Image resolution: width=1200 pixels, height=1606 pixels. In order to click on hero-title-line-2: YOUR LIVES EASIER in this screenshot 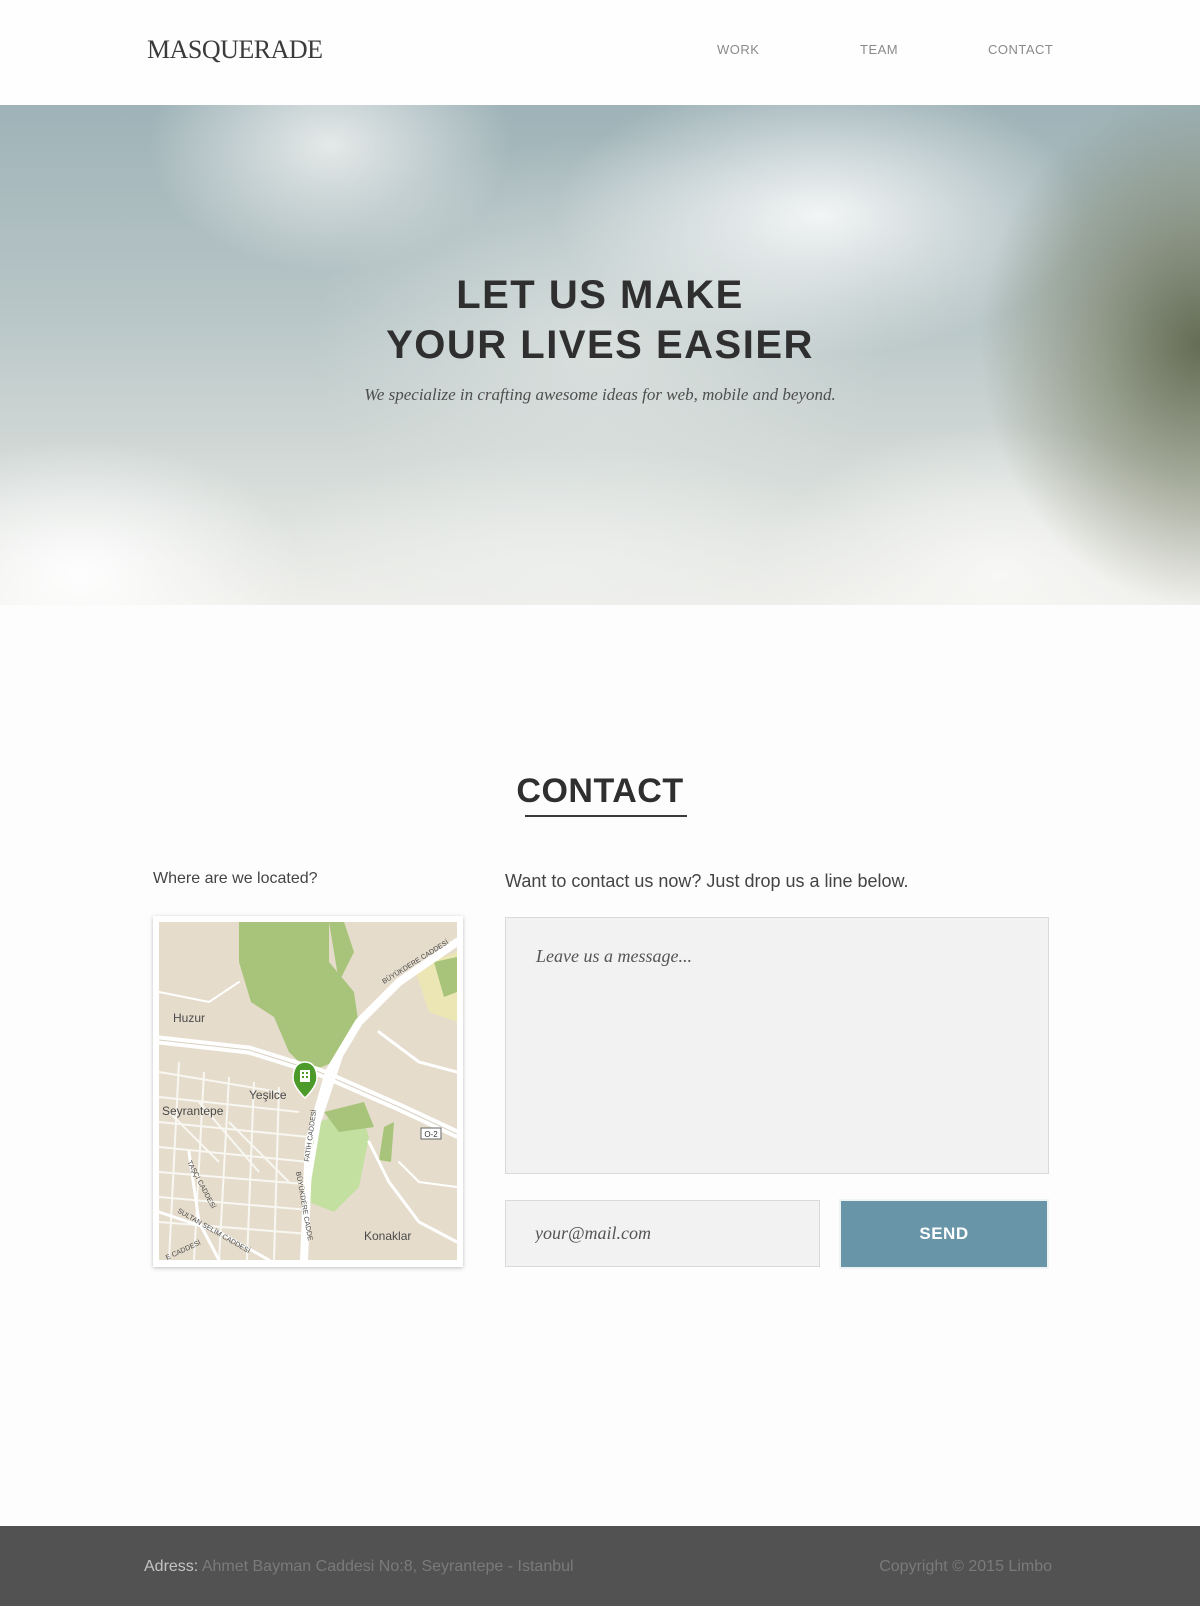, I will do `click(600, 345)`.